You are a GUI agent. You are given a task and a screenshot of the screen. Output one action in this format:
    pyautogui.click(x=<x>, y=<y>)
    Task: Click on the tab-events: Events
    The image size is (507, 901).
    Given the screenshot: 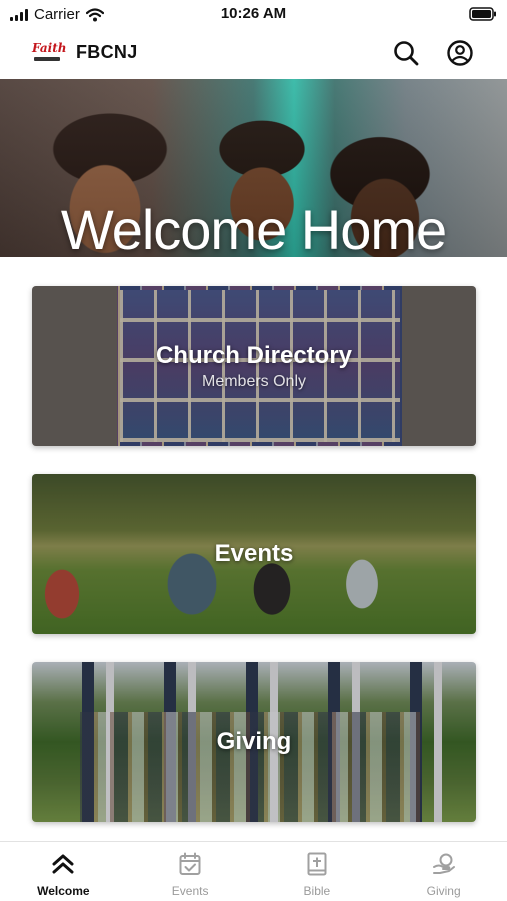 What is the action you would take?
    pyautogui.click(x=190, y=871)
    